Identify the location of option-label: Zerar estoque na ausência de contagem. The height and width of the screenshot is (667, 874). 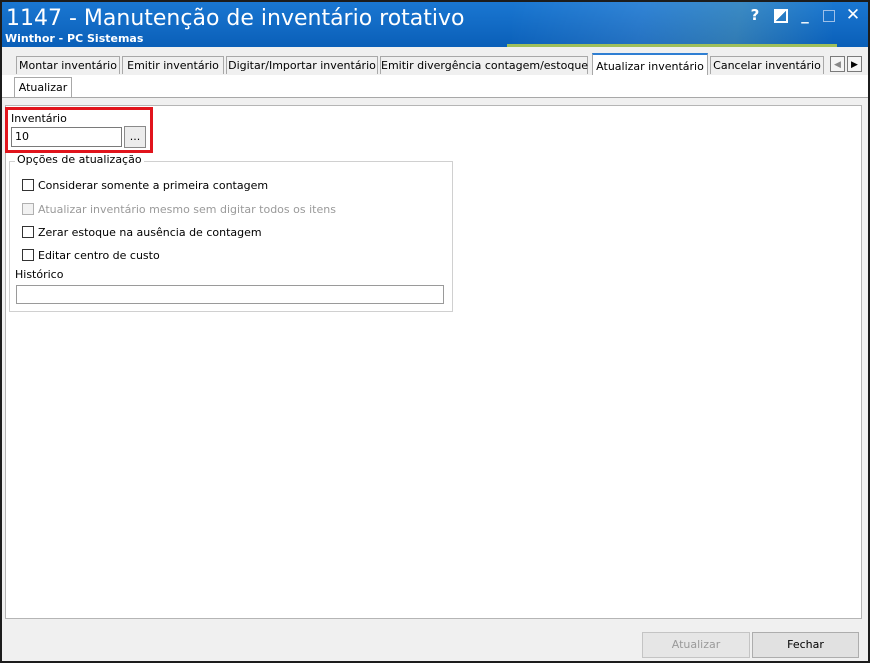
(150, 232).